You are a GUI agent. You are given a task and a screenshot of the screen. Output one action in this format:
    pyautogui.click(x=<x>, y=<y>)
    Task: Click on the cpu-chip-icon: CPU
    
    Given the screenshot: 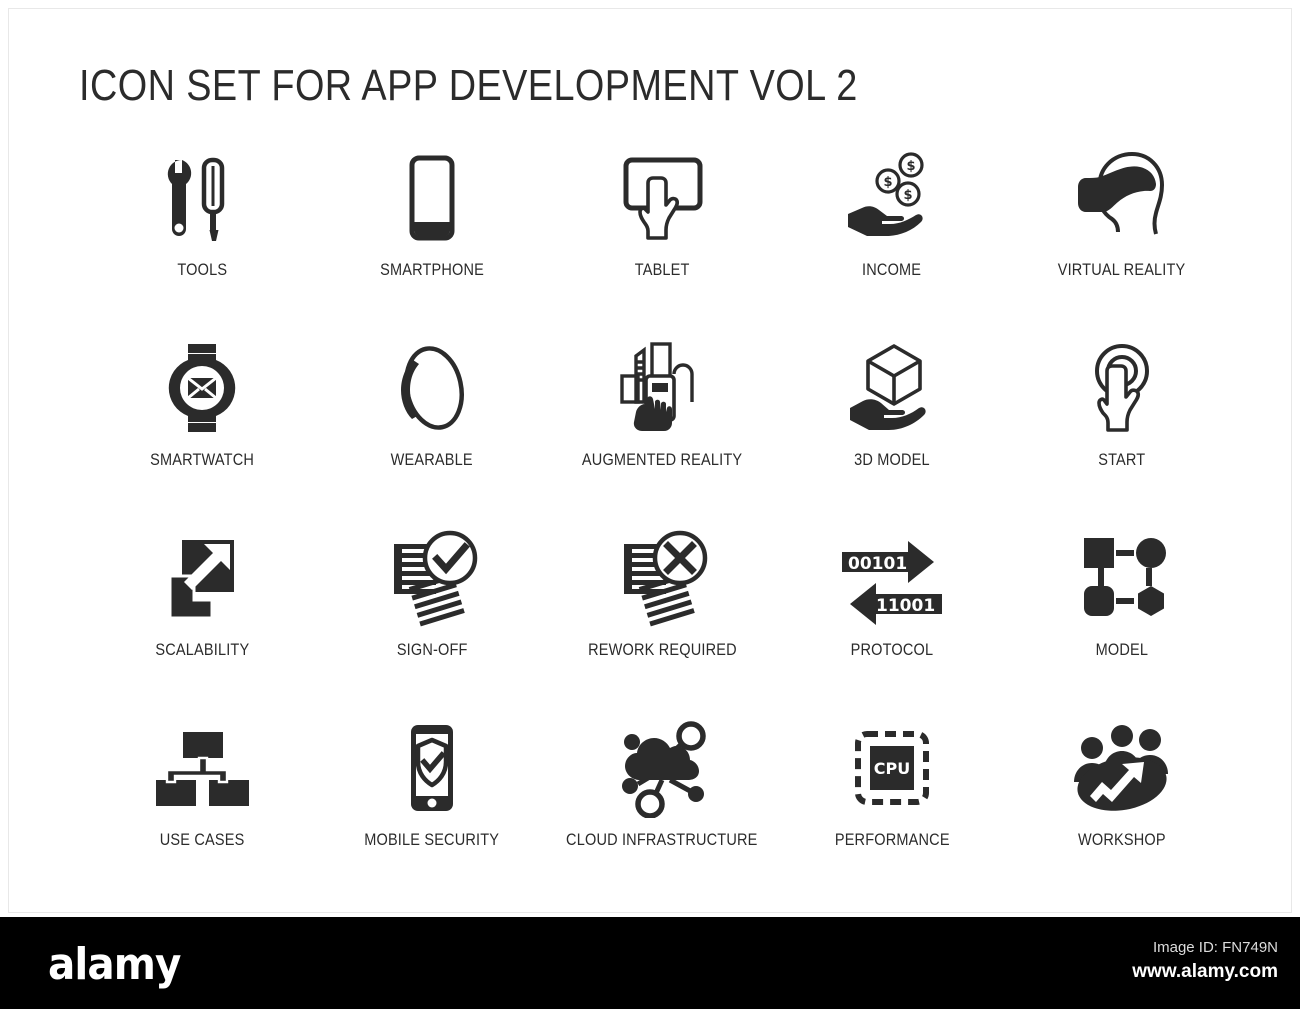 What is the action you would take?
    pyautogui.click(x=892, y=768)
    